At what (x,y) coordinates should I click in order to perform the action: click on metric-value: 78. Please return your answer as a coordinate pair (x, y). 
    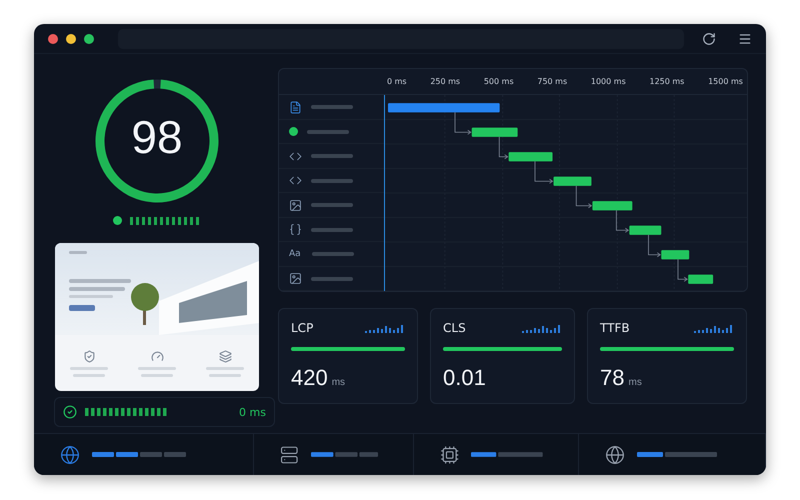
    Looking at the image, I should click on (612, 378).